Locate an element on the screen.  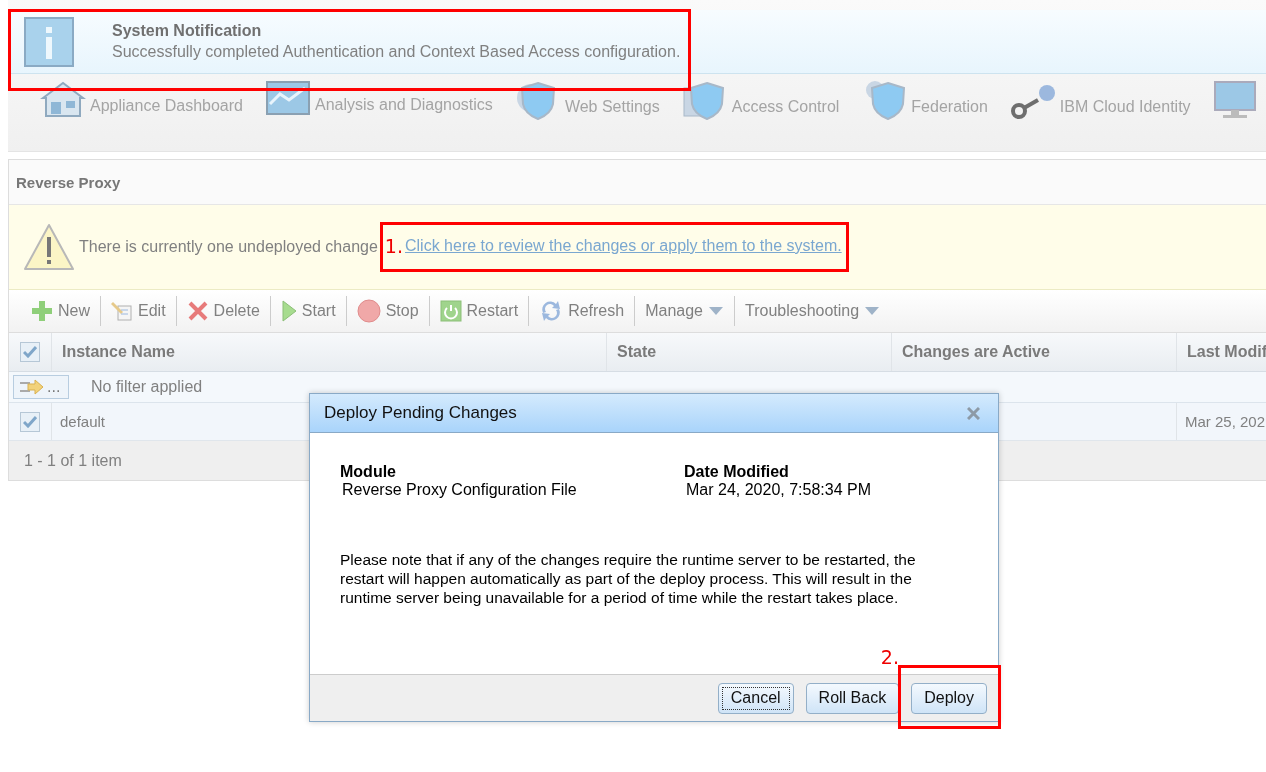
stop-icon is located at coordinates (368, 311).